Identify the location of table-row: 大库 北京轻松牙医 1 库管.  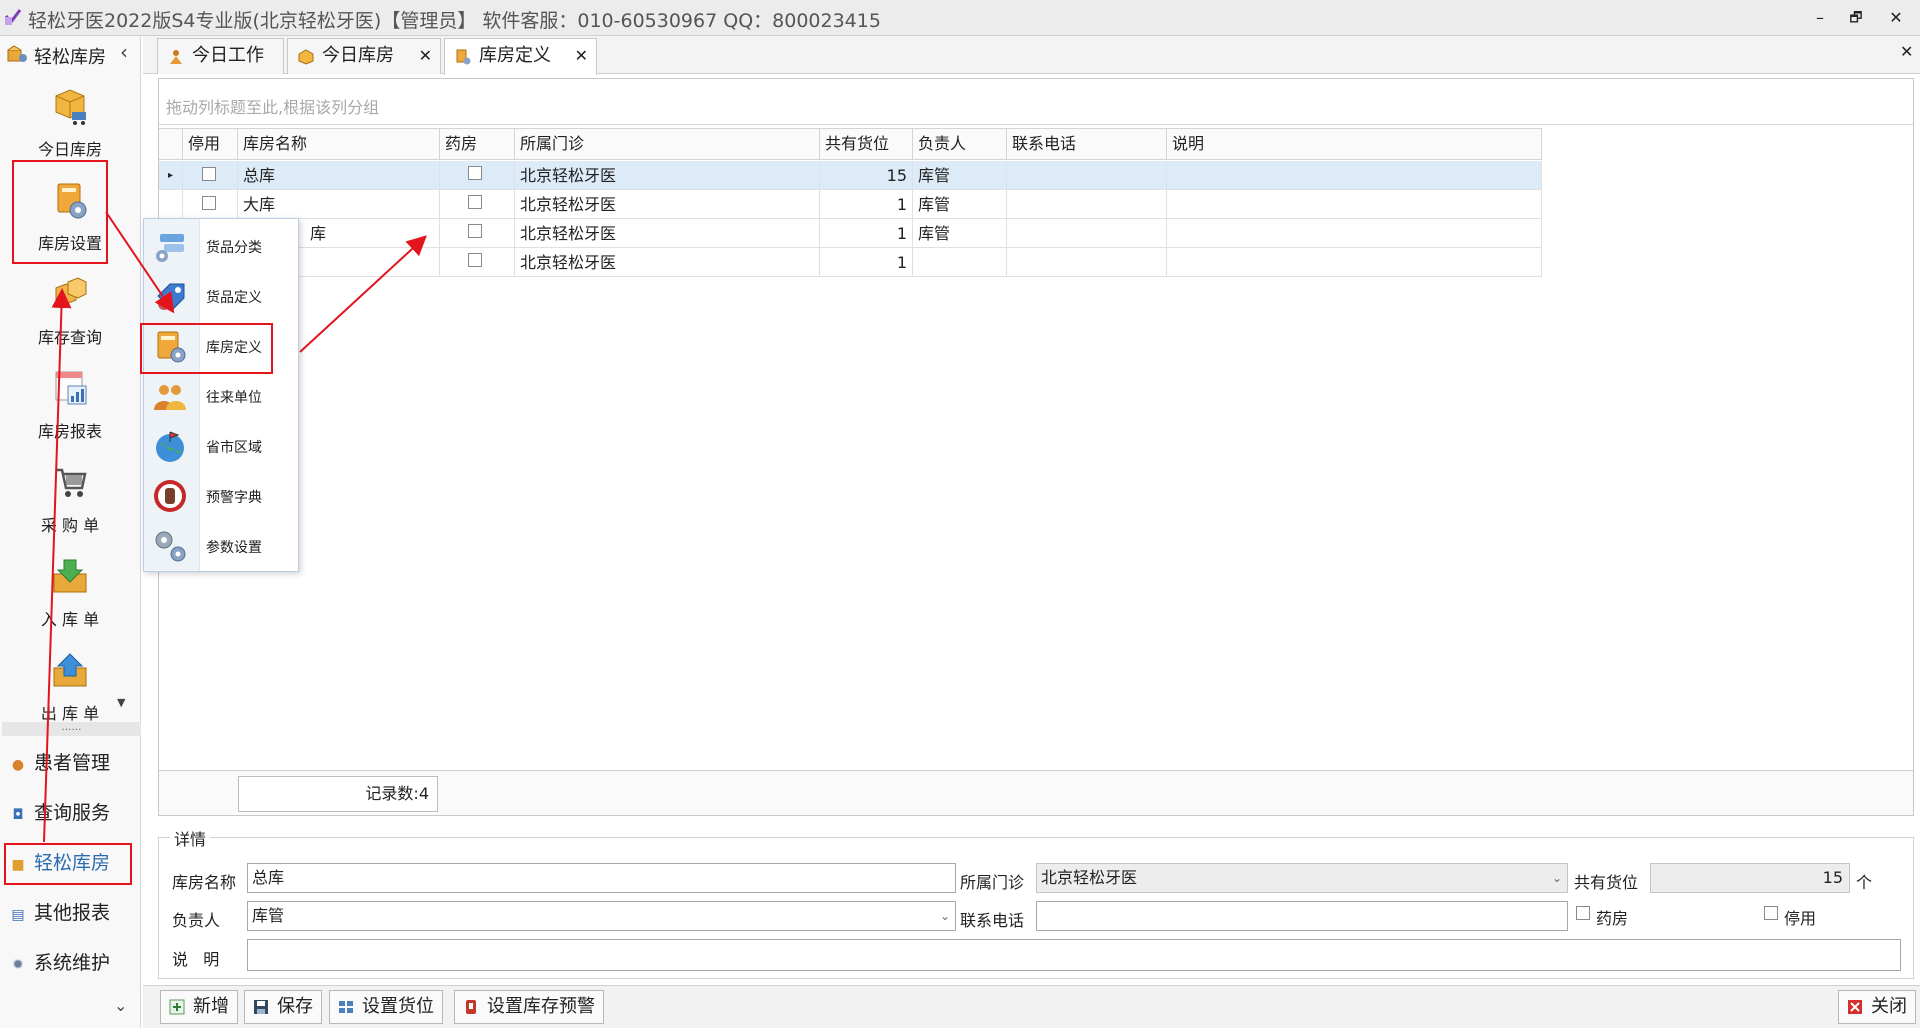
(850, 204).